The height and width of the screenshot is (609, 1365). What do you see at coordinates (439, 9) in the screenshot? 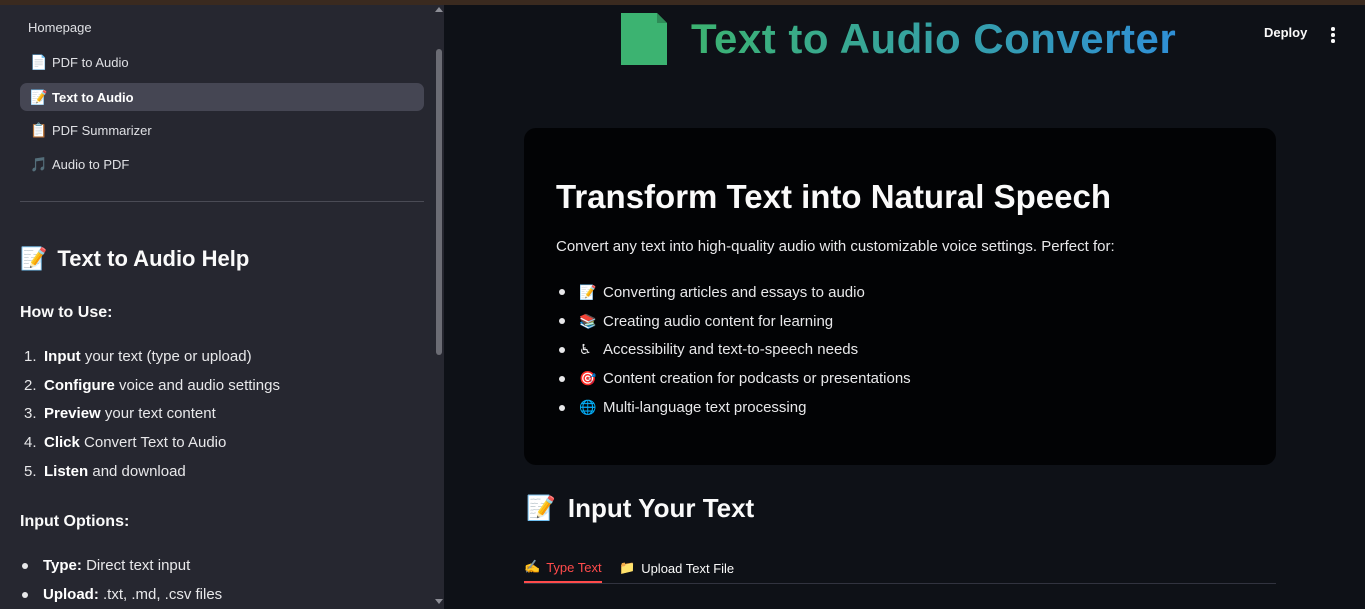
I see `scroll-up-icon` at bounding box center [439, 9].